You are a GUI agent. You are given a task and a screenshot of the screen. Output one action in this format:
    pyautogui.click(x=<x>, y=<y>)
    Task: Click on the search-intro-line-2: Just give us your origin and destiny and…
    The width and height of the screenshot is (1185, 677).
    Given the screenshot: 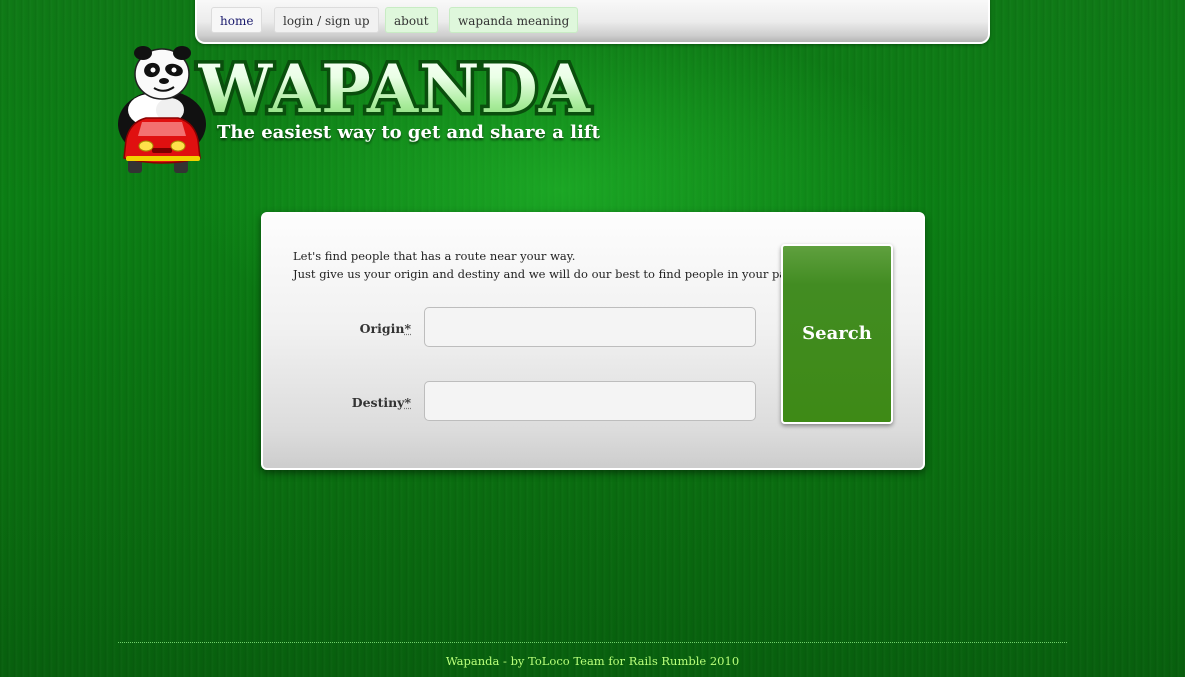 What is the action you would take?
    pyautogui.click(x=547, y=274)
    